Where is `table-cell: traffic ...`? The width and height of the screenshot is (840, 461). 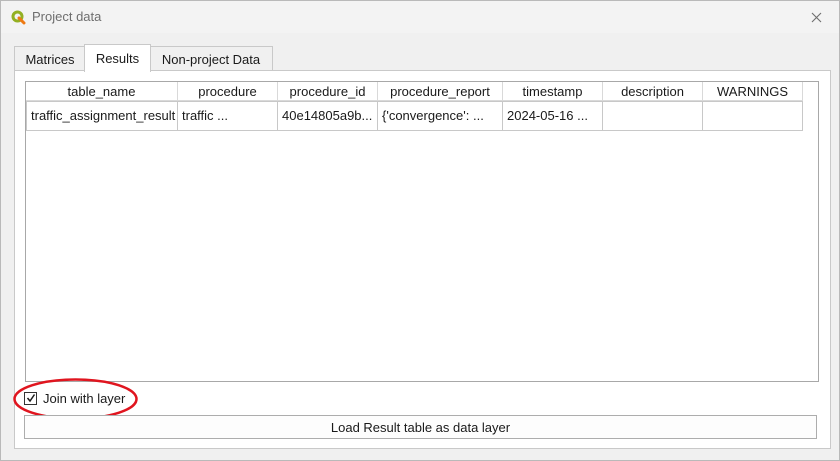 table-cell: traffic ... is located at coordinates (228, 116).